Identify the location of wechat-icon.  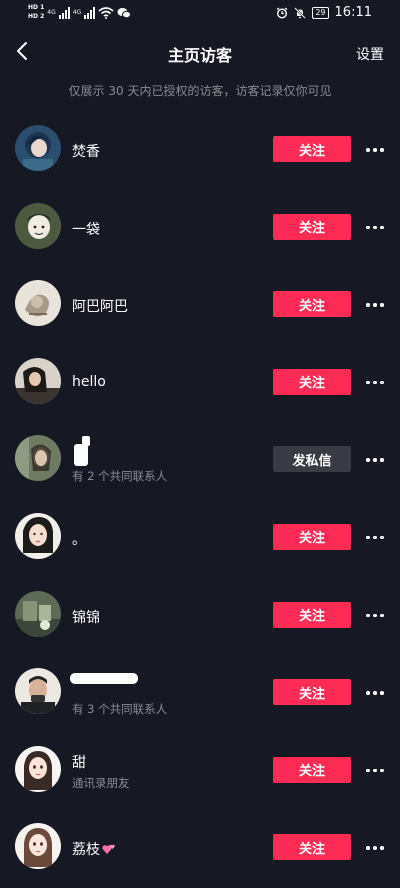
(124, 12).